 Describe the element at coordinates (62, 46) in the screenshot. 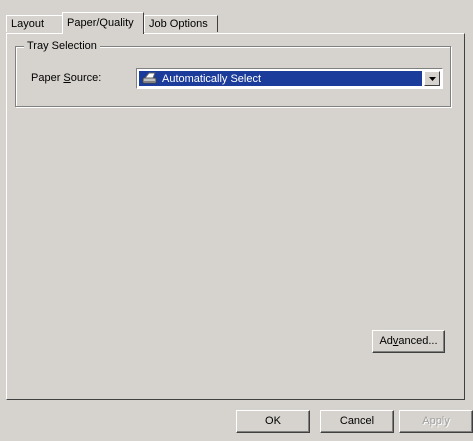

I see `tray-selection-title: Tray Selection` at that location.